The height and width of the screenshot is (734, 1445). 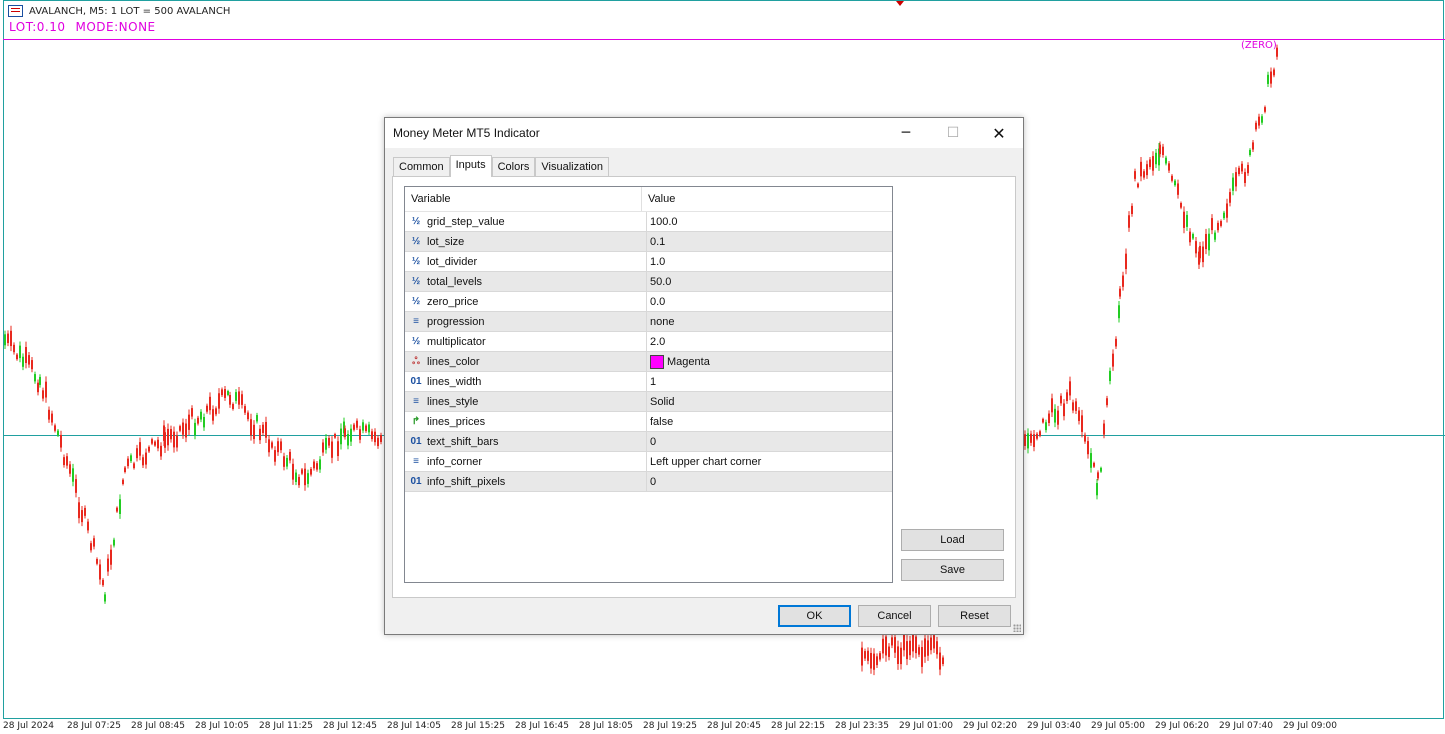 What do you see at coordinates (769, 421) in the screenshot?
I see `value-cell: false` at bounding box center [769, 421].